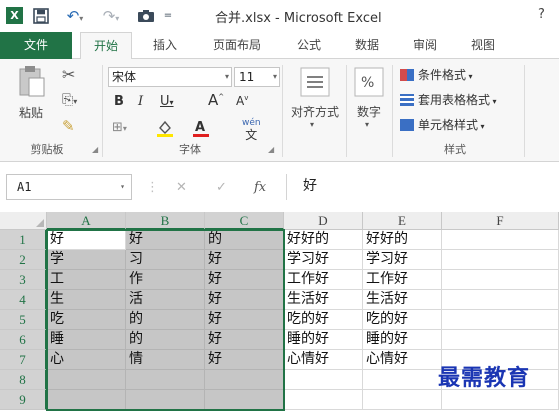 The height and width of the screenshot is (411, 559). Describe the element at coordinates (244, 240) in the screenshot. I see `cell-c1: 的` at that location.